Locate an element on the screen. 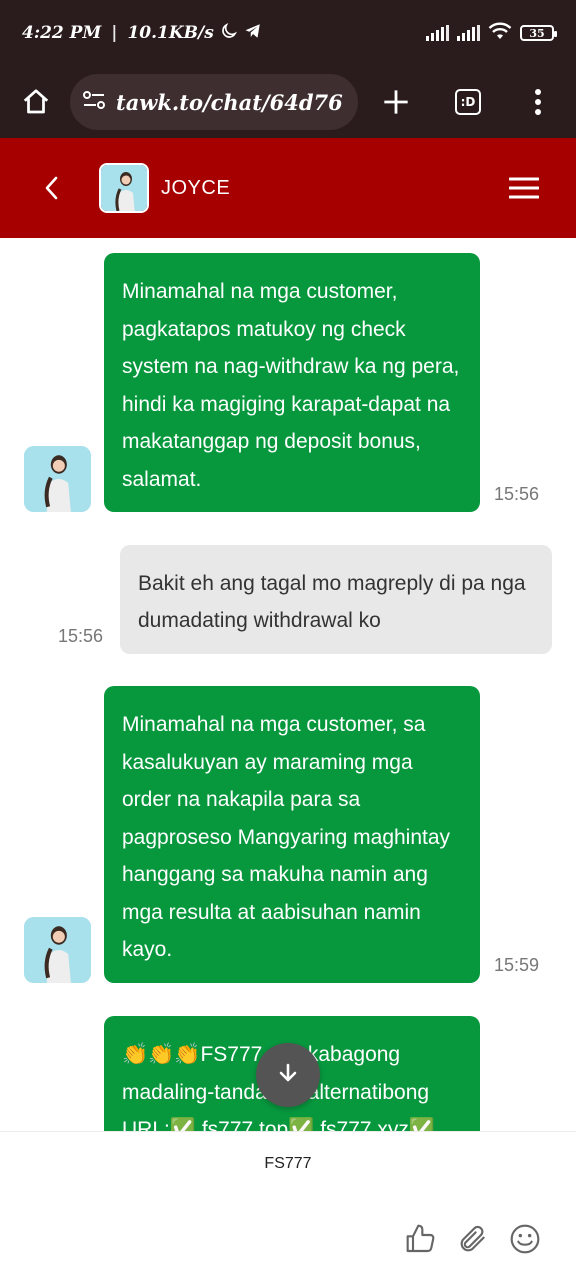  input-placeholder: FS777 is located at coordinates (288, 1163).